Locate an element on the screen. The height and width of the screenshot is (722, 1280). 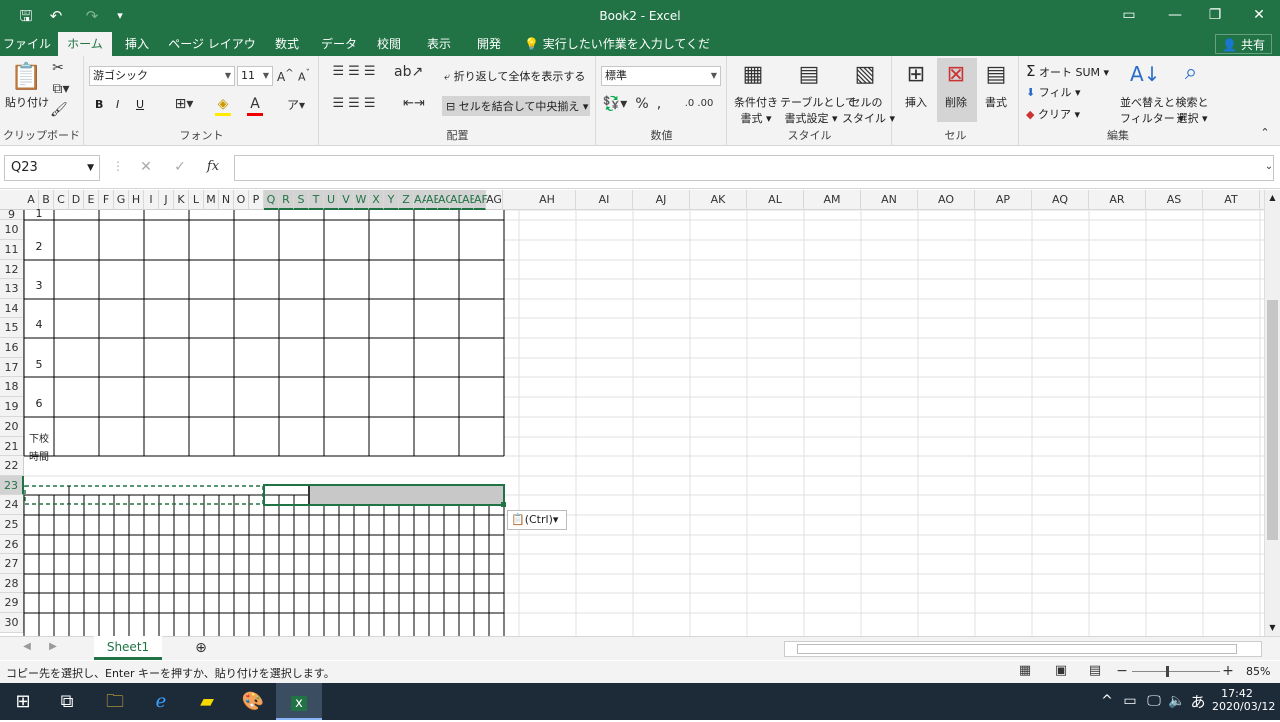
windows-start-icon: ⊞ is located at coordinates (23, 701).